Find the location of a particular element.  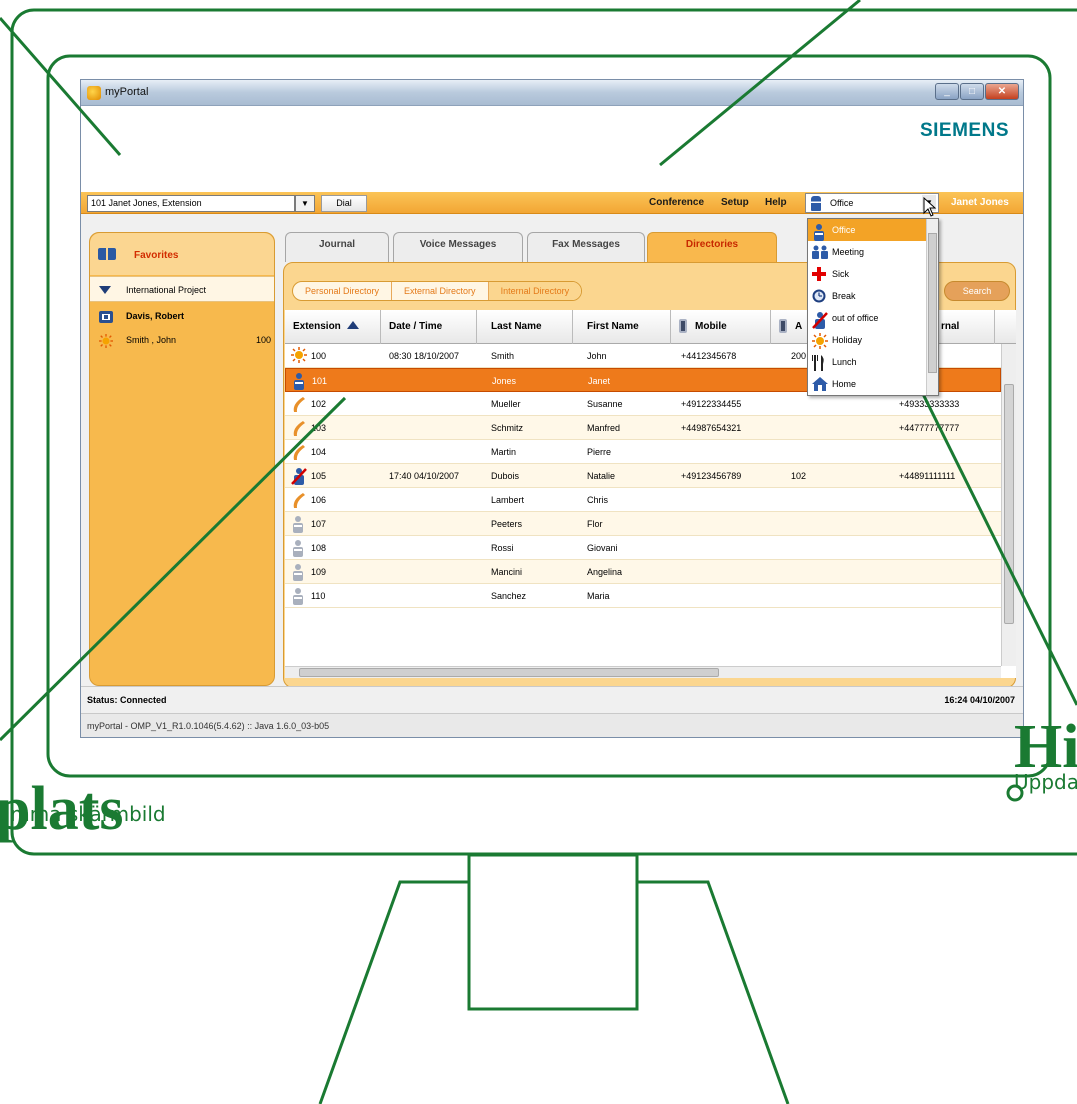

status-option-home: Home is located at coordinates (867, 384).